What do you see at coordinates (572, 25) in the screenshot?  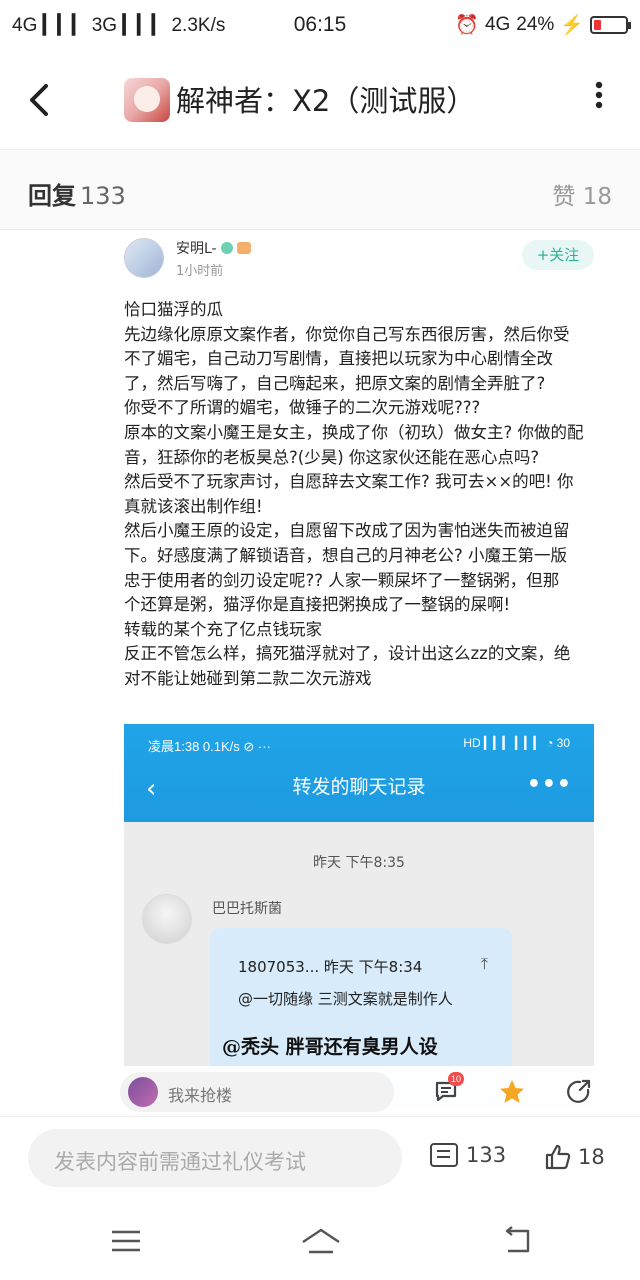 I see `charging-icon: ⚡` at bounding box center [572, 25].